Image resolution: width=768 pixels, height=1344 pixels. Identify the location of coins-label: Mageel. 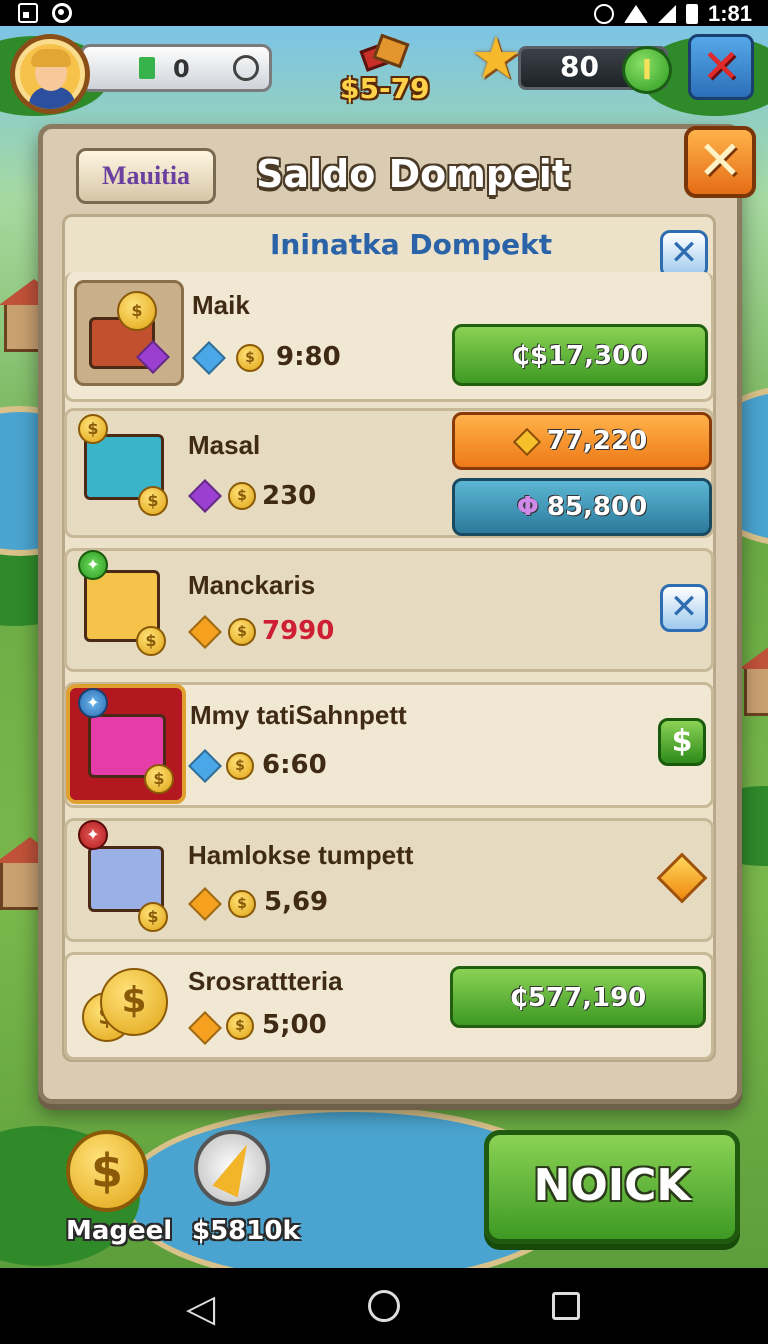
(119, 1231).